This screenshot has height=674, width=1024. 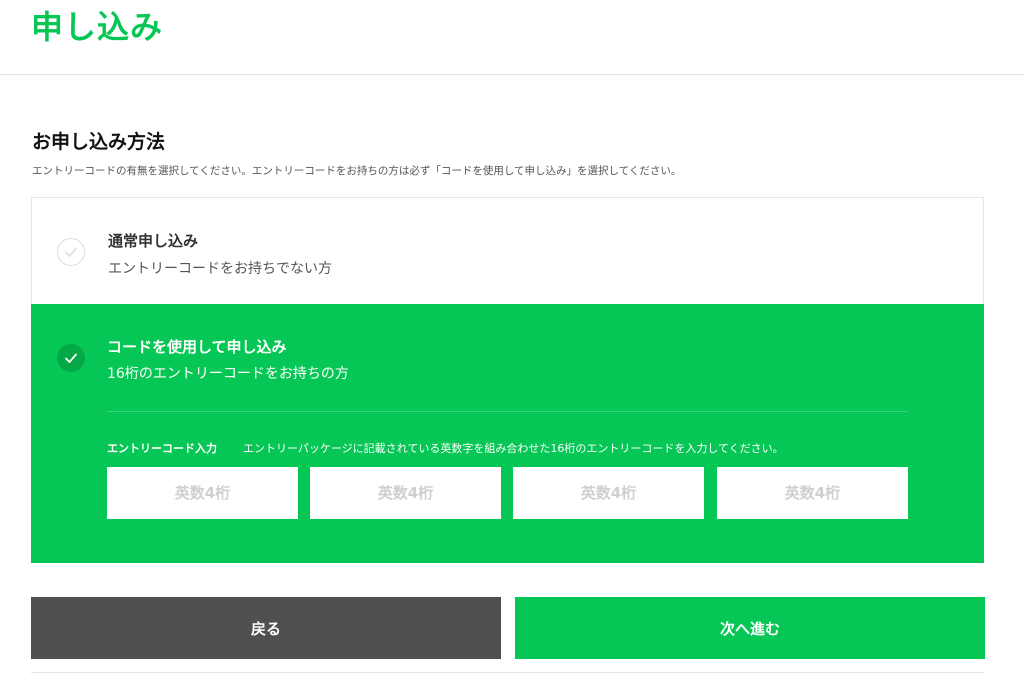 I want to click on option-code-title: コードを使用して申し込み, so click(x=197, y=347).